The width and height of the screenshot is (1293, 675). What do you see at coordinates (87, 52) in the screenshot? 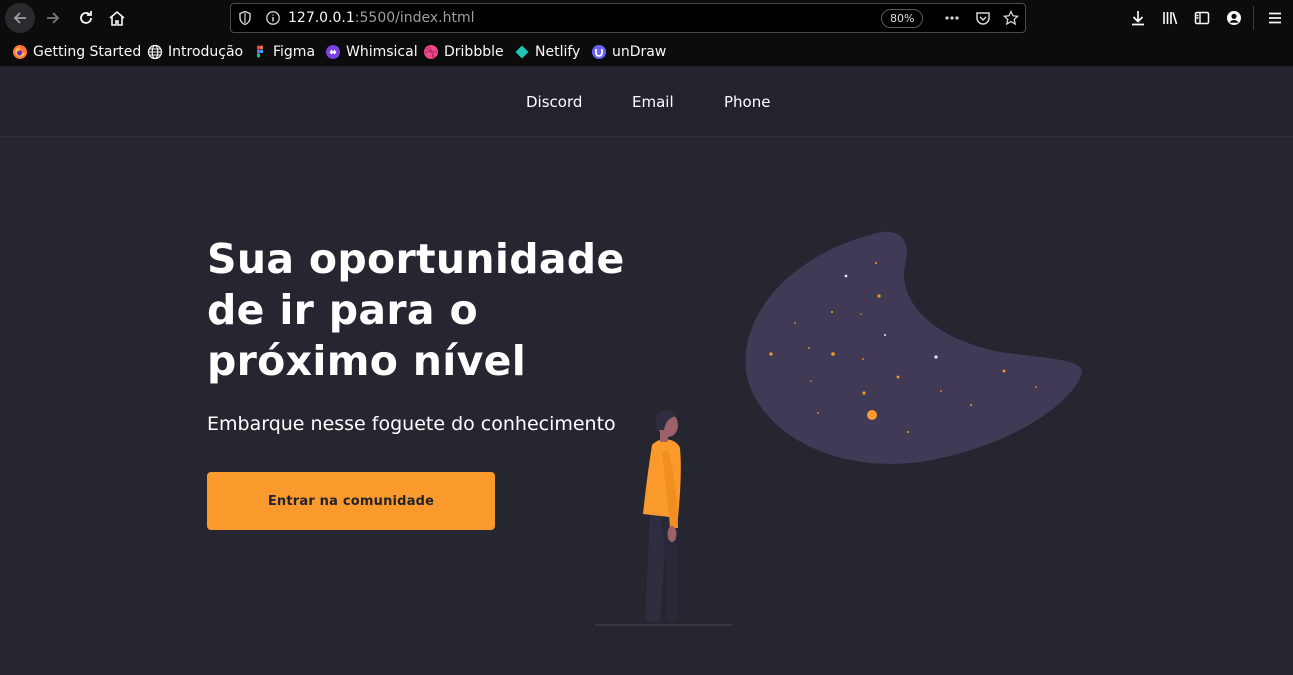
I see `bookmark-label: Getting Started` at bounding box center [87, 52].